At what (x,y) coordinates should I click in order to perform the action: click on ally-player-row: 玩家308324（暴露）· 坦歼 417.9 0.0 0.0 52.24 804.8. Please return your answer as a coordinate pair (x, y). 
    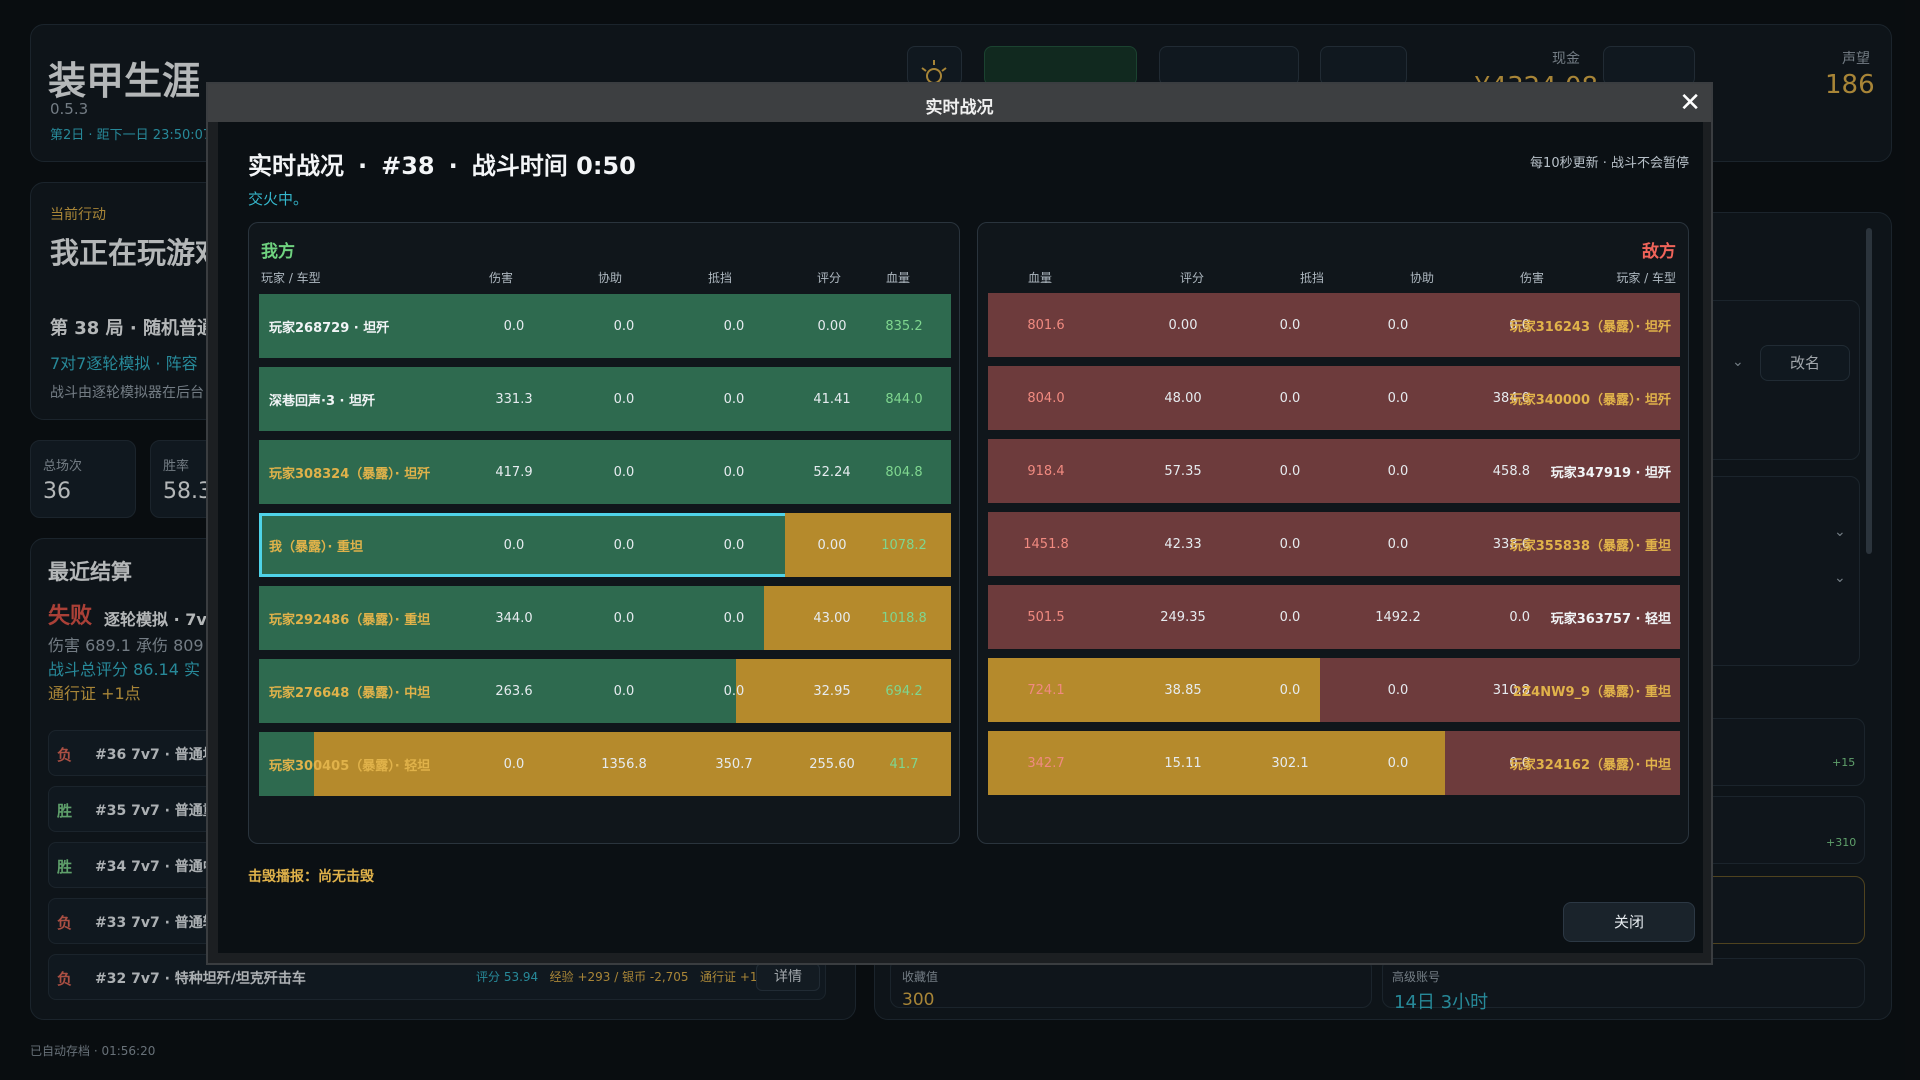
    Looking at the image, I should click on (605, 472).